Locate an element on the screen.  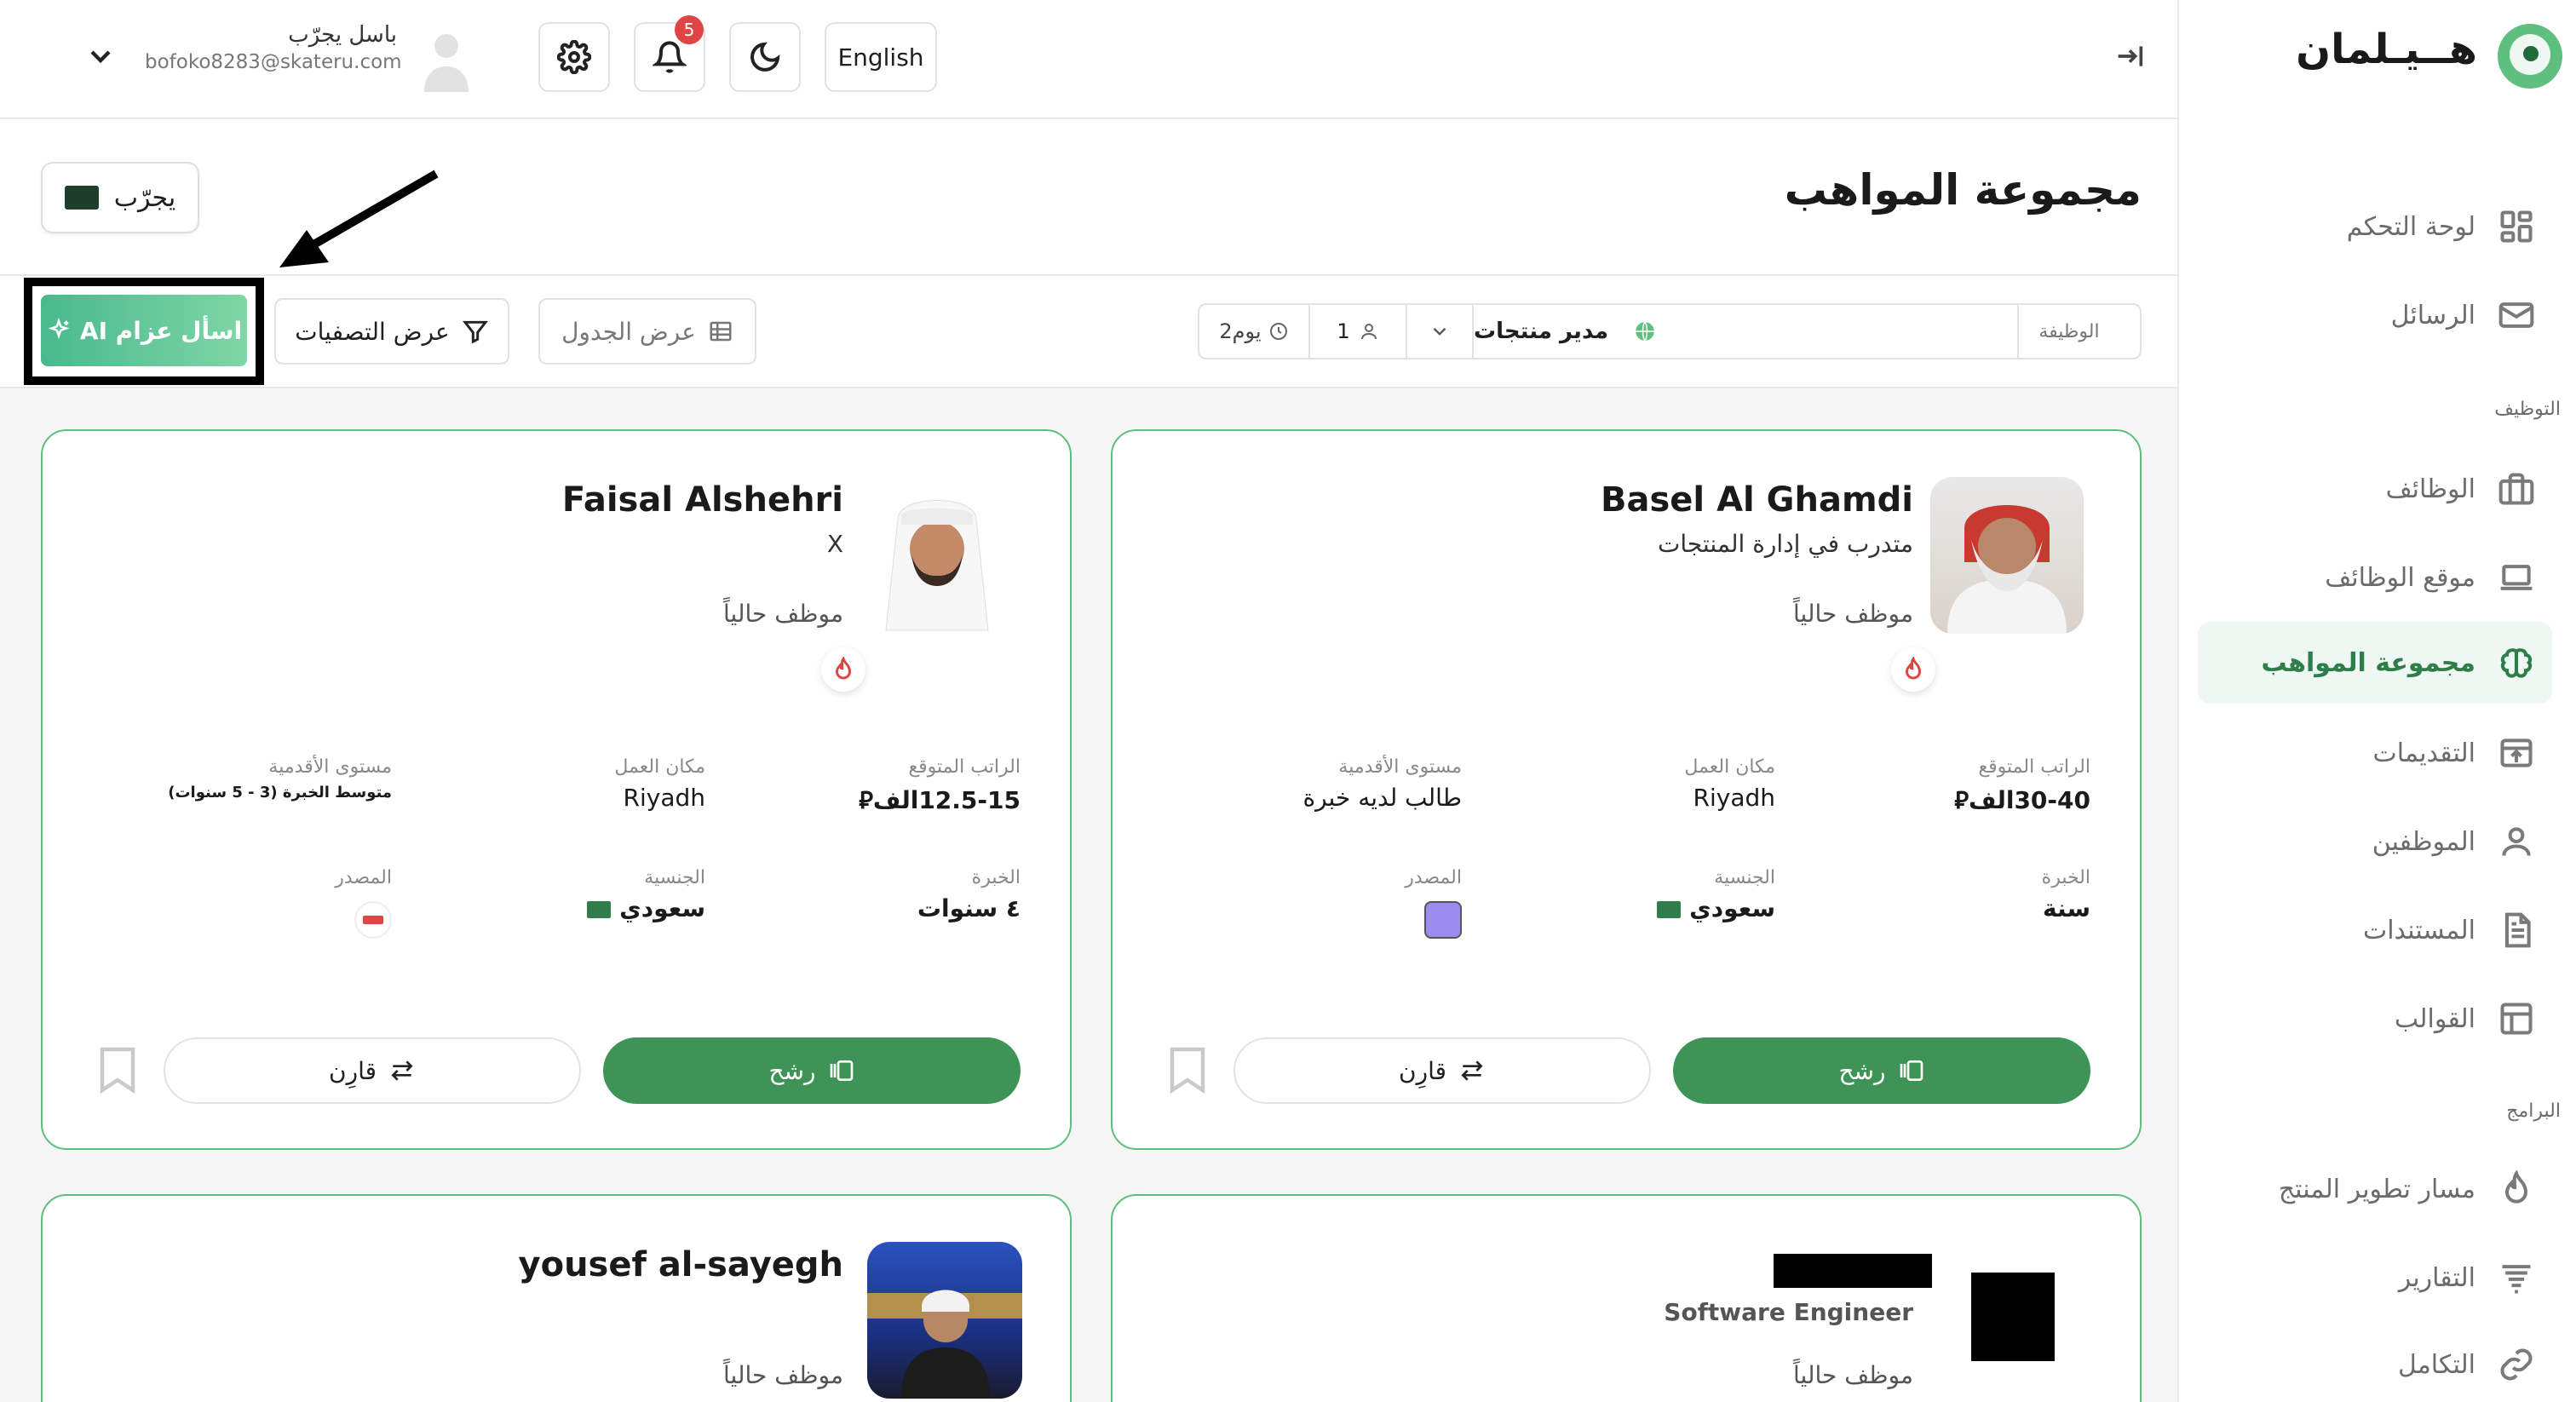
mail-icon is located at coordinates (2517, 315).